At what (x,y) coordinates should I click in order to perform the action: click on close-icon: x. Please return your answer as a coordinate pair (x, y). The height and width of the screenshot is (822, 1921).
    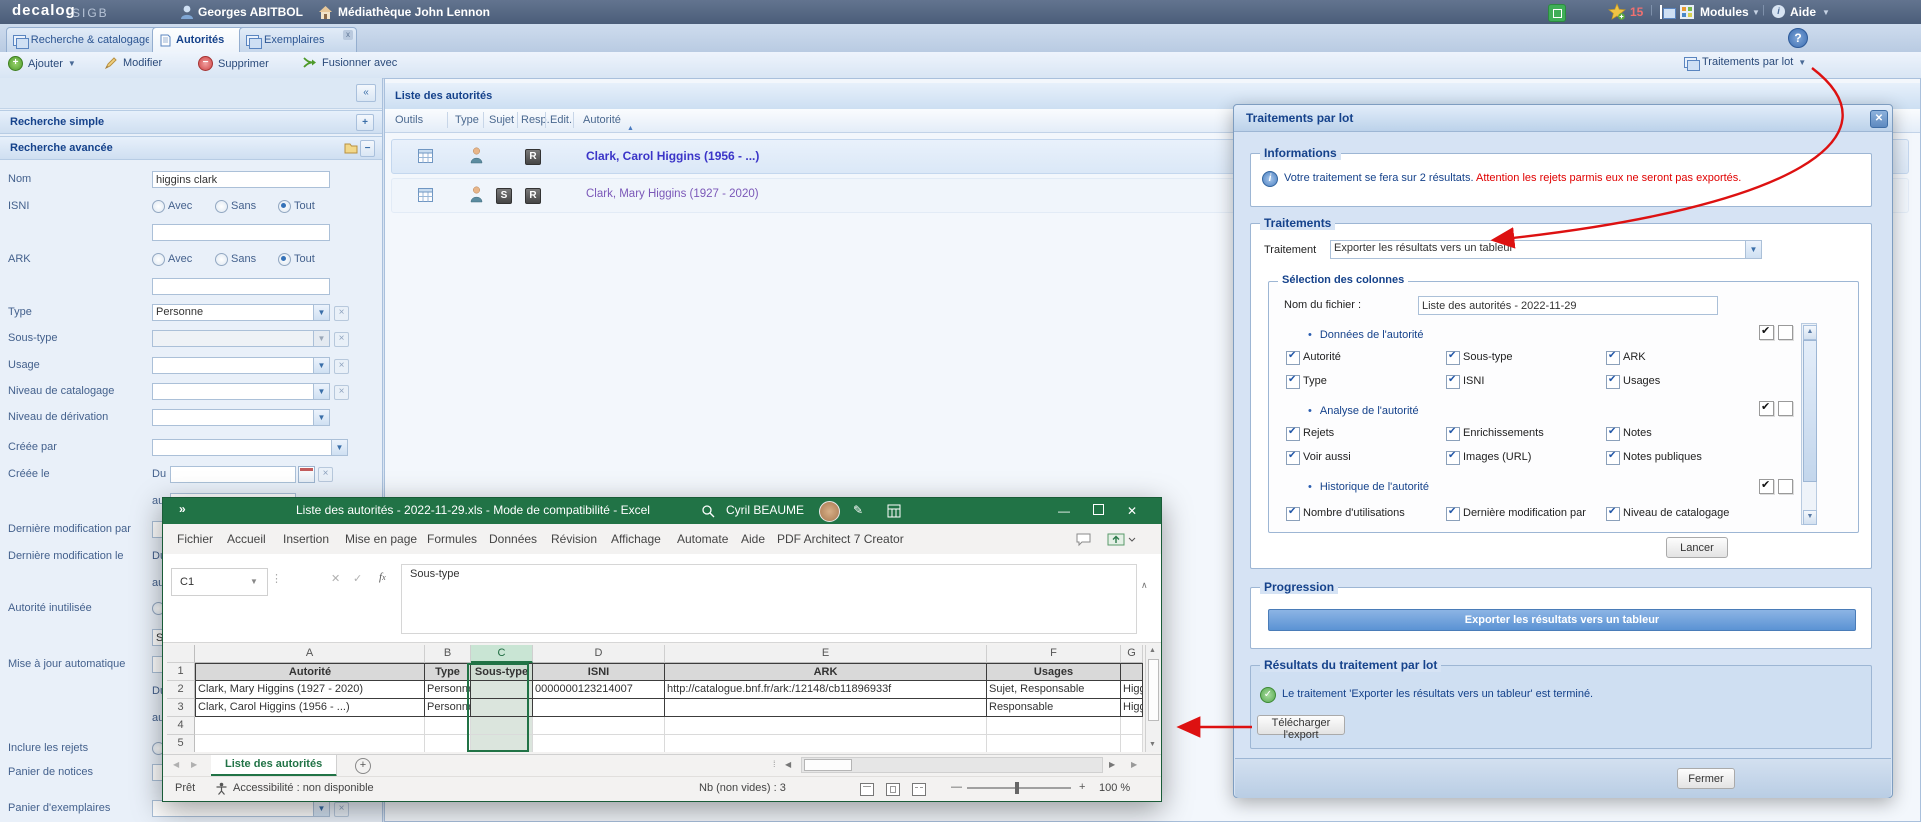
    Looking at the image, I should click on (348, 35).